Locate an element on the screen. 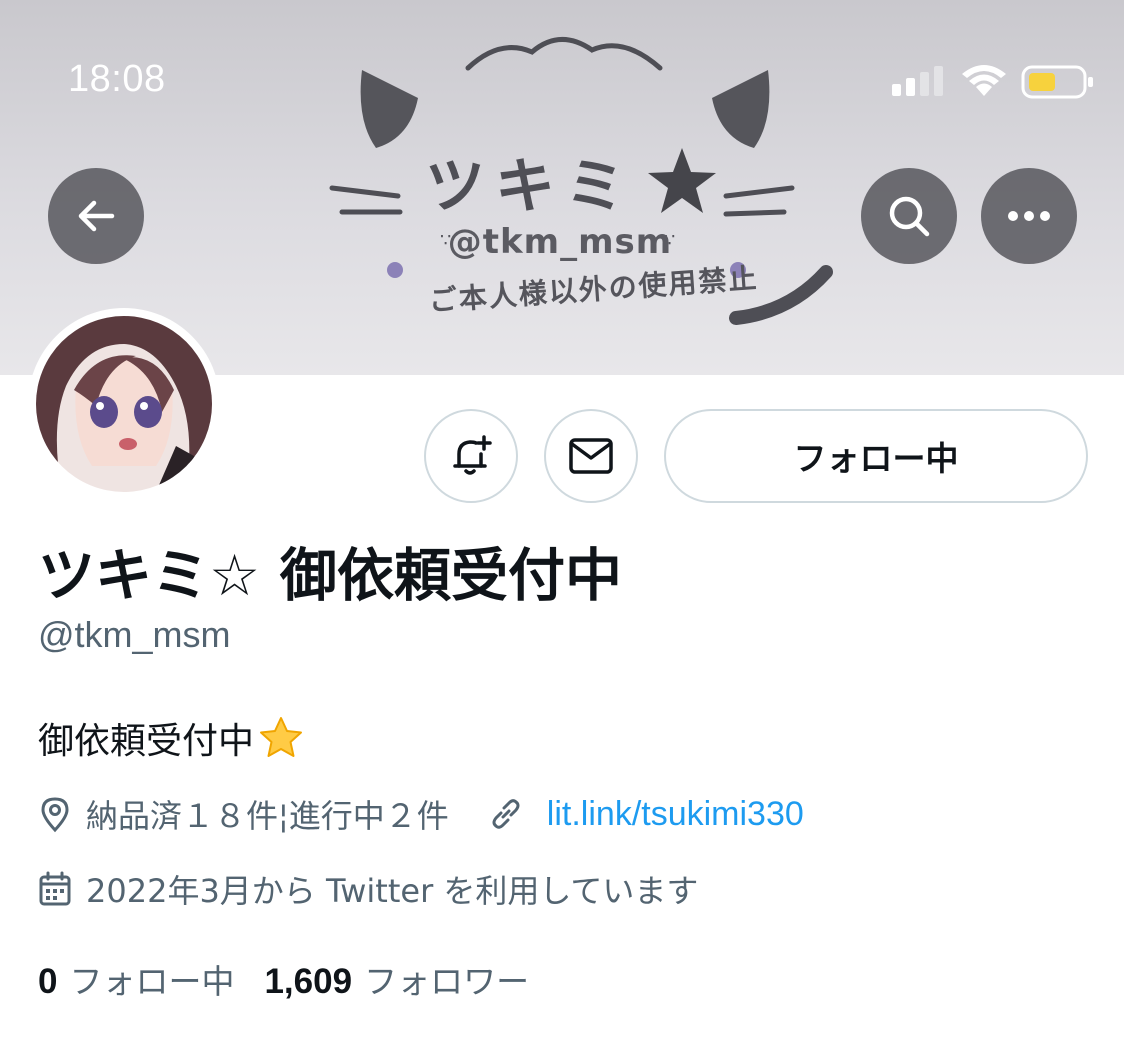 This screenshot has height=1050, width=1124. status-time: 18:08 is located at coordinates (117, 79).